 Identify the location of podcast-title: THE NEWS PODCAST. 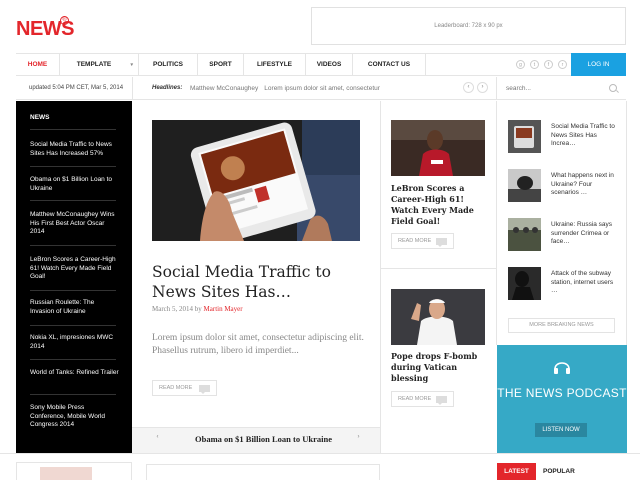
(562, 393).